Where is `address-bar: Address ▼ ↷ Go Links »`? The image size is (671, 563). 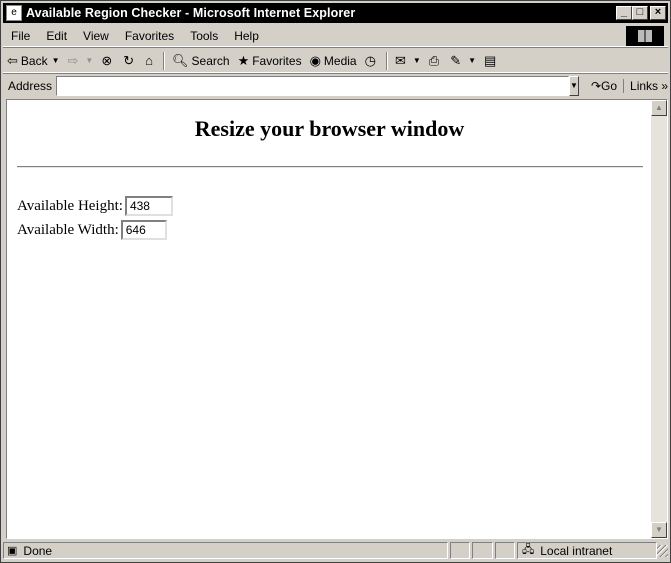 address-bar: Address ▼ ↷ Go Links » is located at coordinates (335, 86).